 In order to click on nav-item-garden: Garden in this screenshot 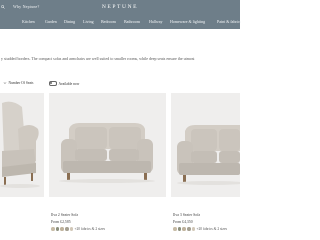, I will do `click(51, 21)`.